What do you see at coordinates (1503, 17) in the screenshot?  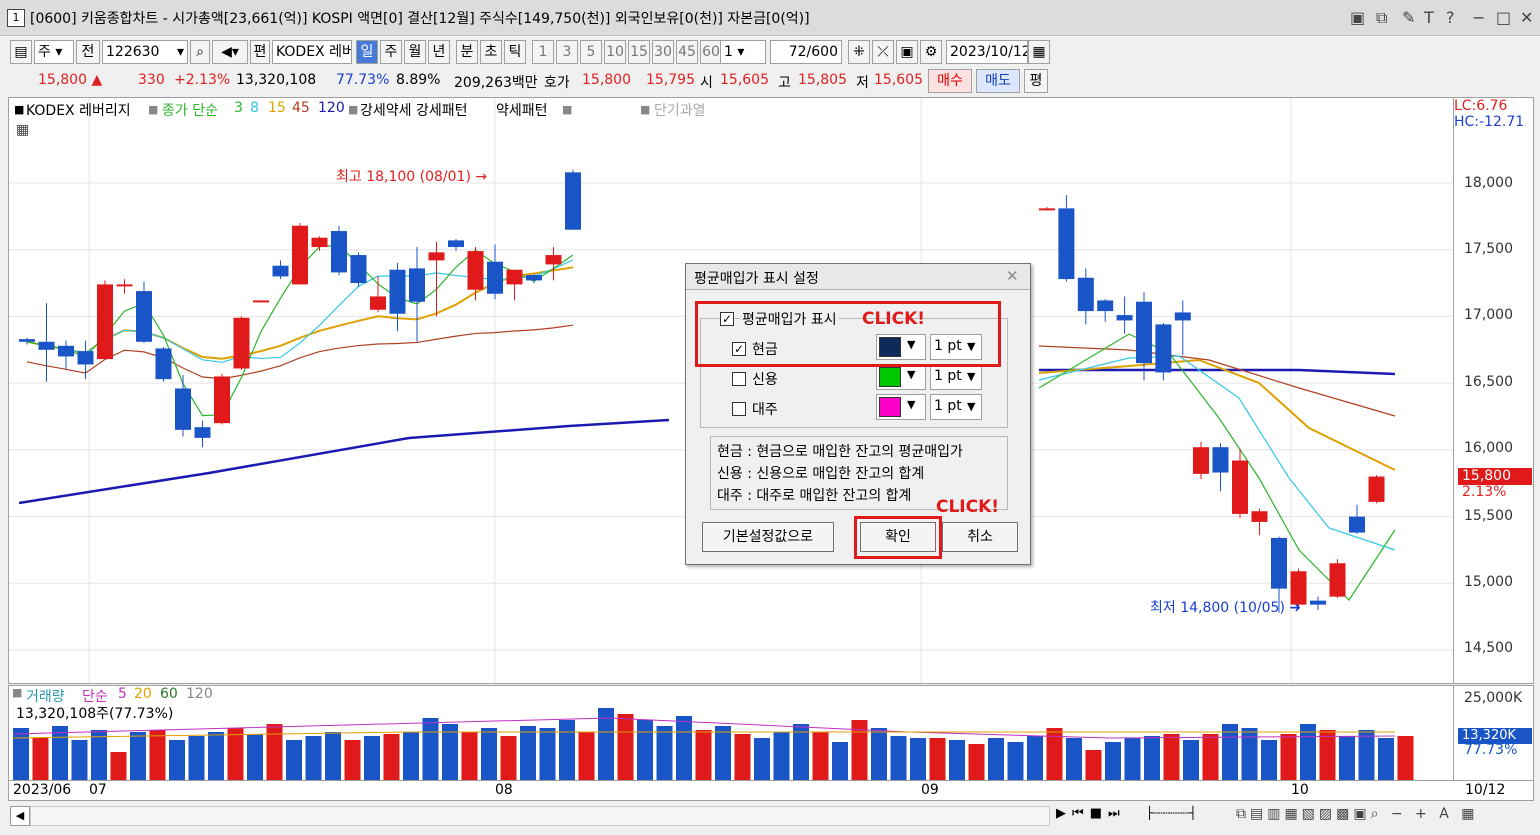 I see `maximize-icon: □` at bounding box center [1503, 17].